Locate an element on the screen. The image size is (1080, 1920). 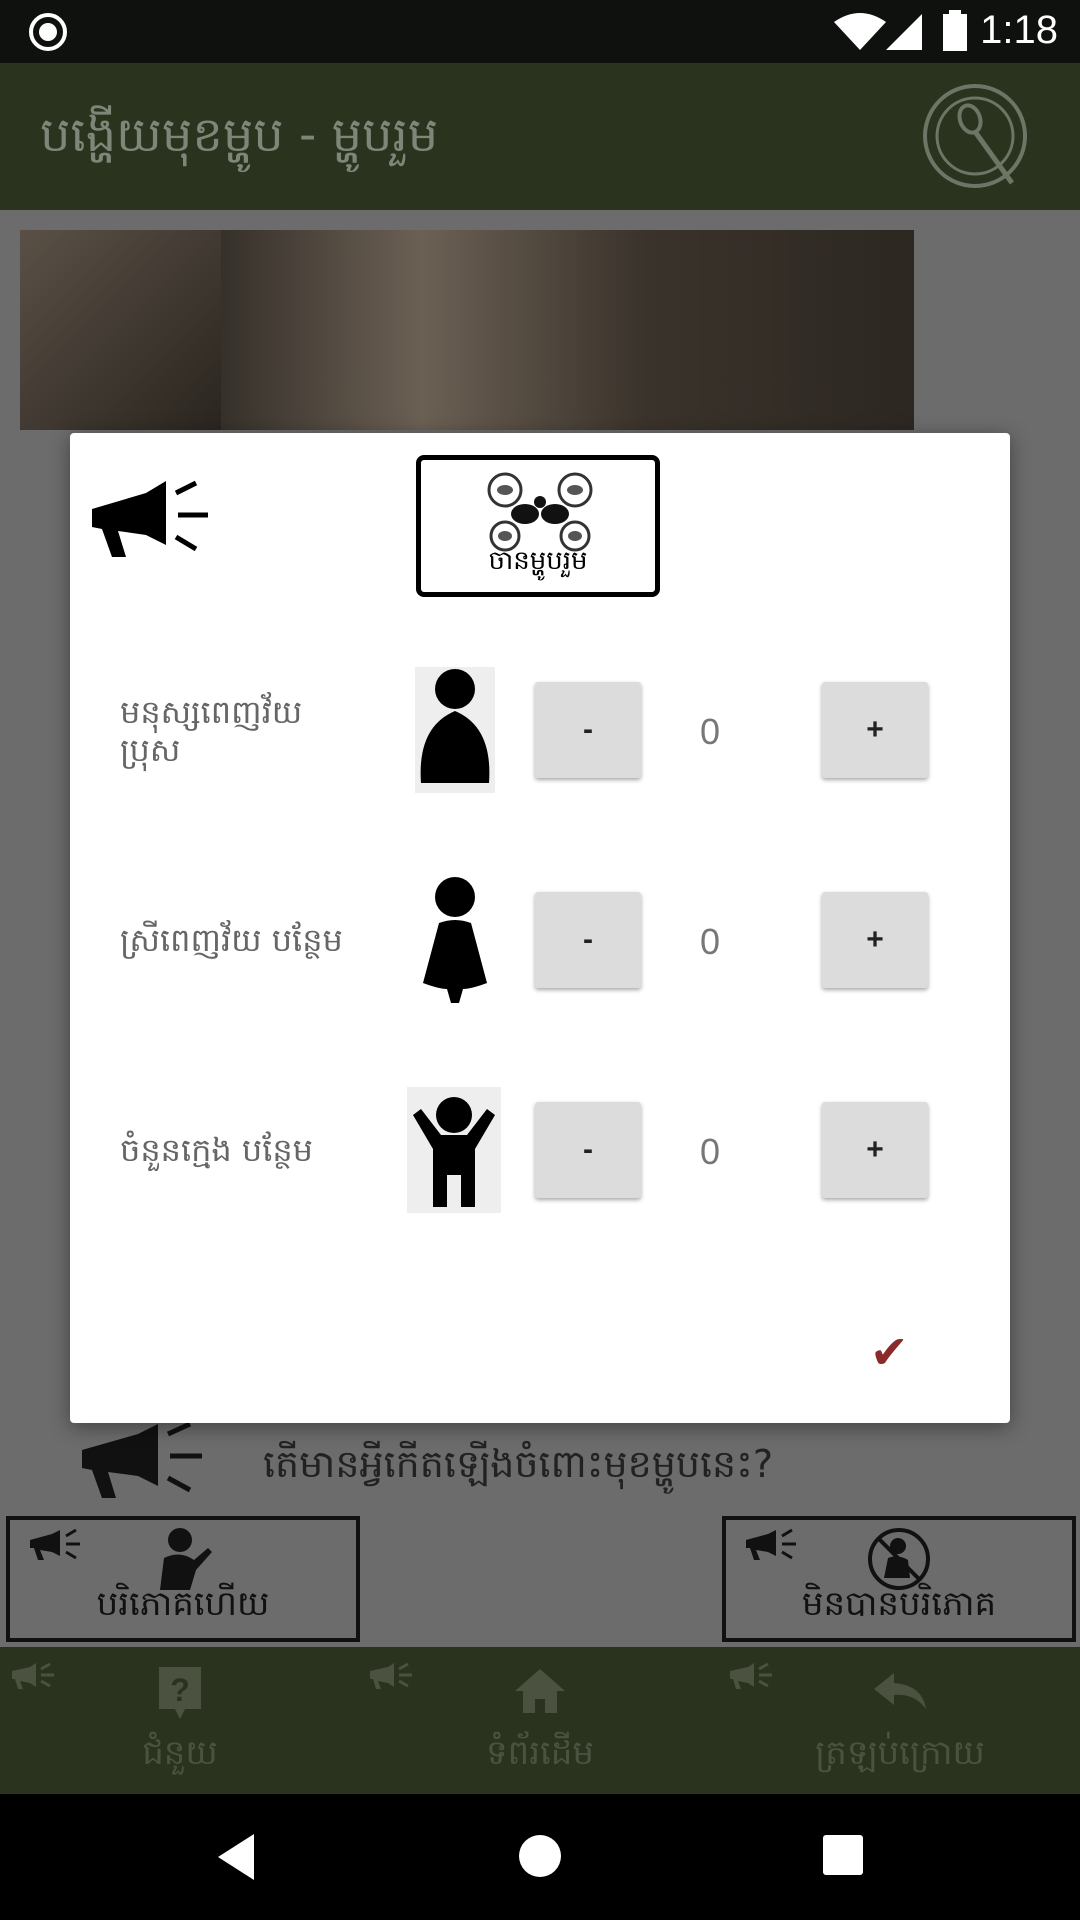
confirm-check-button: ✔ is located at coordinates (889, 1352).